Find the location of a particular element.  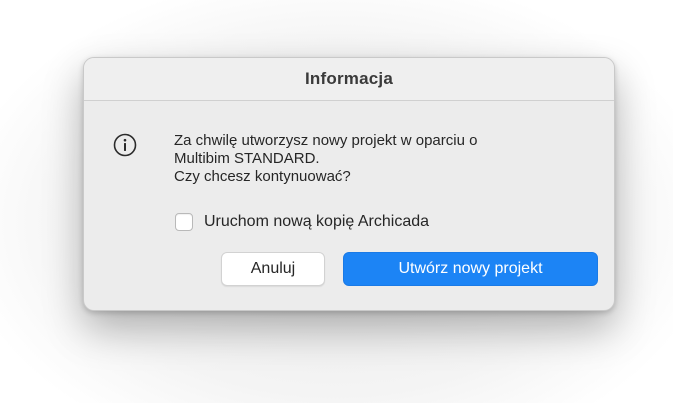

new-instance-checkbox-label: Uruchom nową kopię Archicada is located at coordinates (316, 222).